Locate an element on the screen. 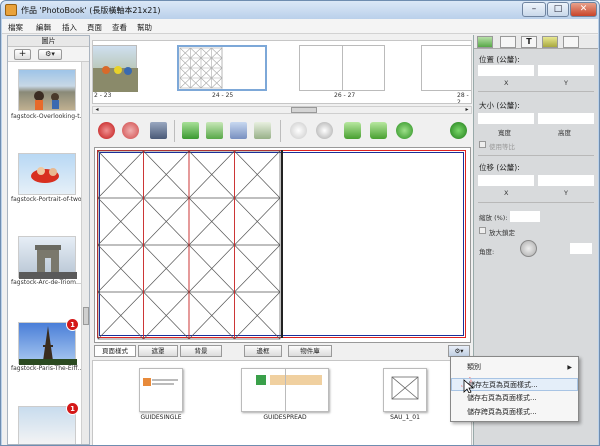 Image resolution: width=600 pixels, height=446 pixels. ruler-properties-icon is located at coordinates (550, 42).